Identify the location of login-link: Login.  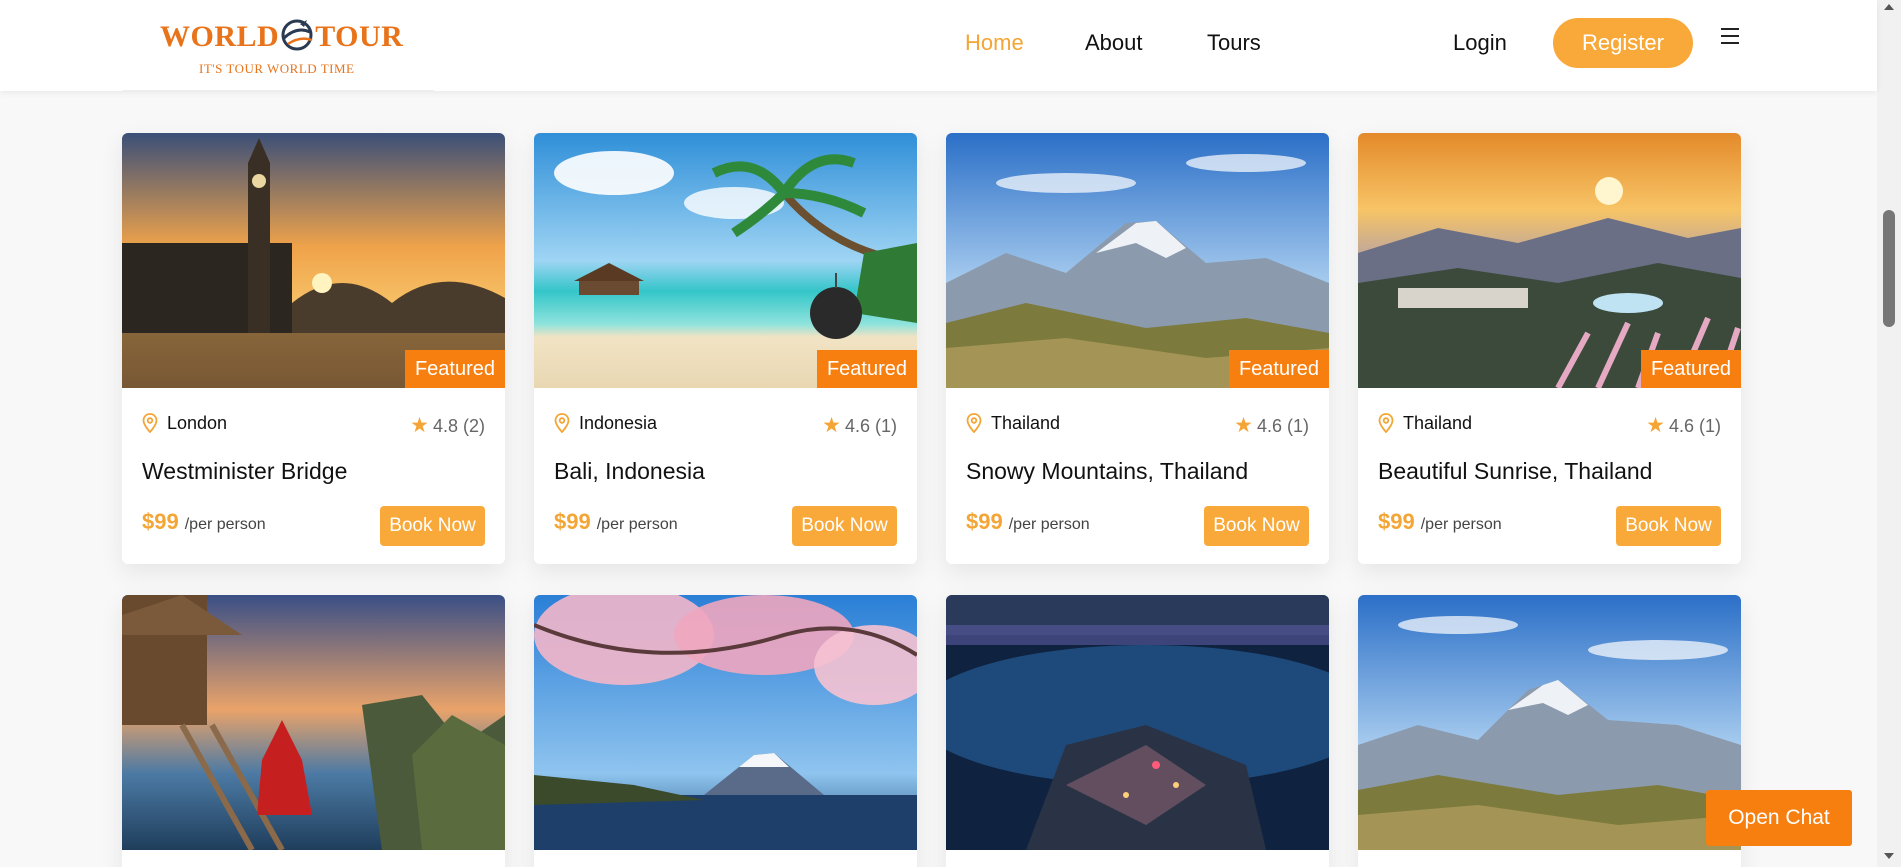
(1480, 43).